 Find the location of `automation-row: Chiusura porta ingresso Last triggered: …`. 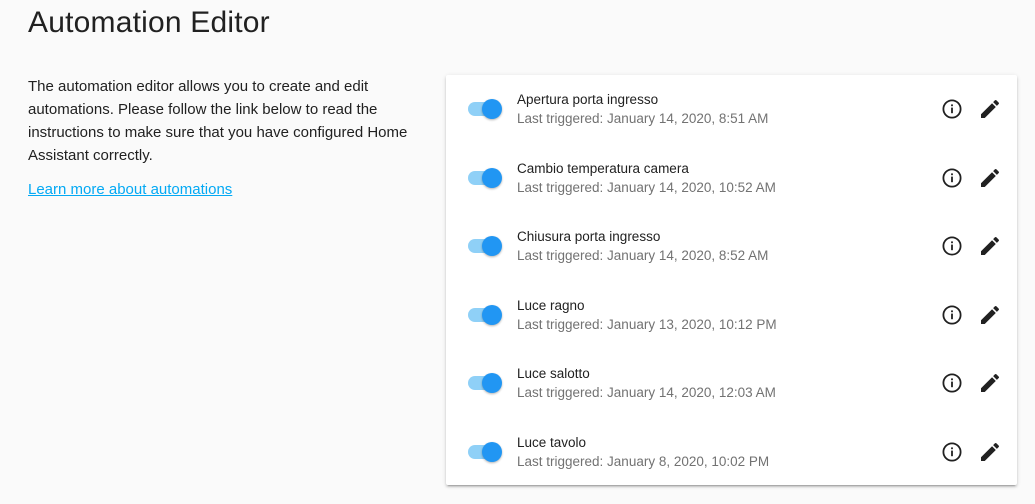

automation-row: Chiusura porta ingresso Last triggered: … is located at coordinates (731, 246).